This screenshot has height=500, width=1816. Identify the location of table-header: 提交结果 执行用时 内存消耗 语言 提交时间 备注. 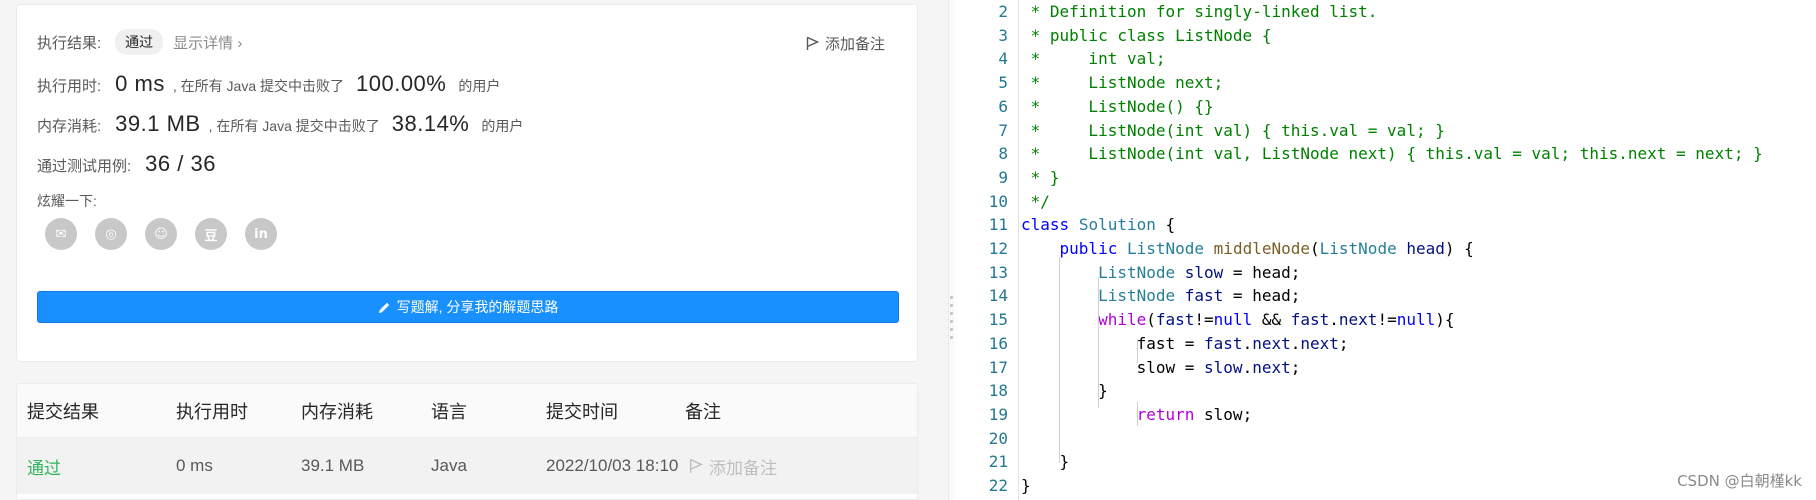
(467, 411).